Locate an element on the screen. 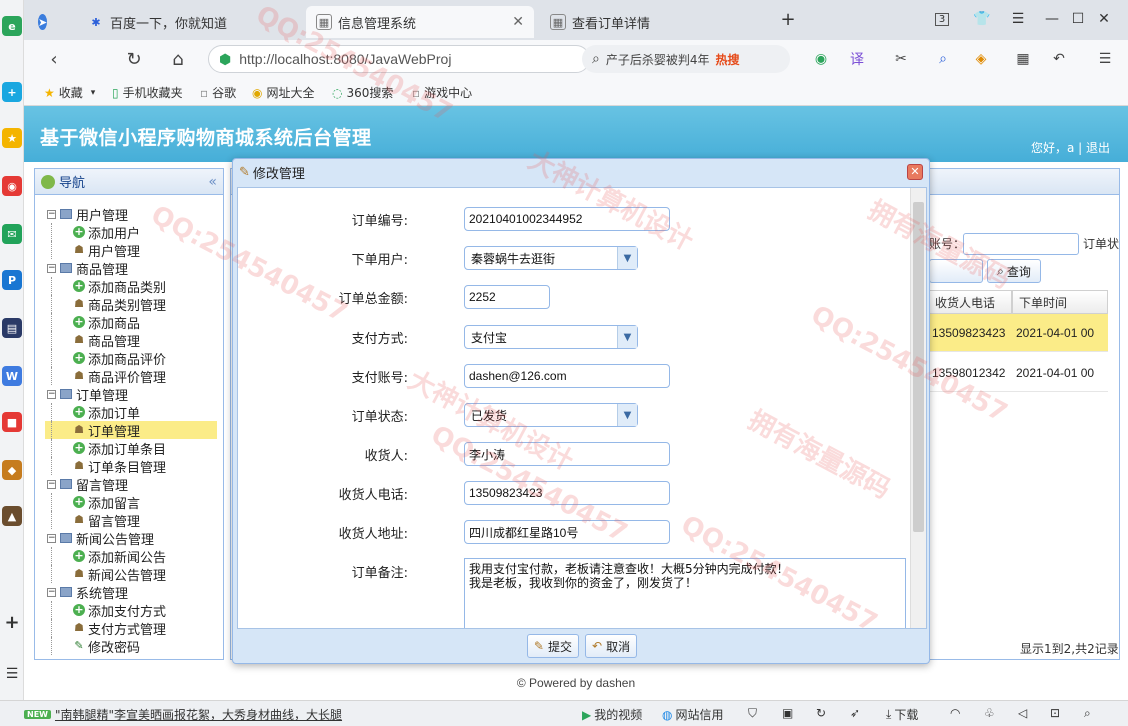 The height and width of the screenshot is (726, 1128). settings-menu-icon: ☰ is located at coordinates (1018, 19).